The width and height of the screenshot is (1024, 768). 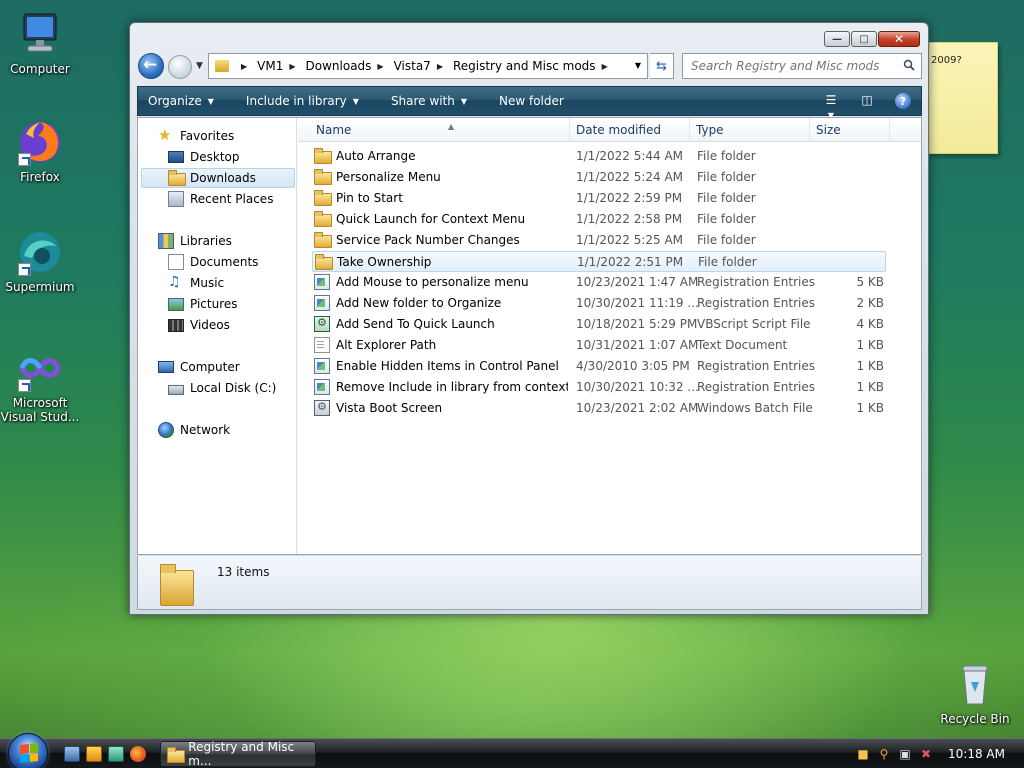 What do you see at coordinates (204, 157) in the screenshot?
I see `nav-desktop: Desktop` at bounding box center [204, 157].